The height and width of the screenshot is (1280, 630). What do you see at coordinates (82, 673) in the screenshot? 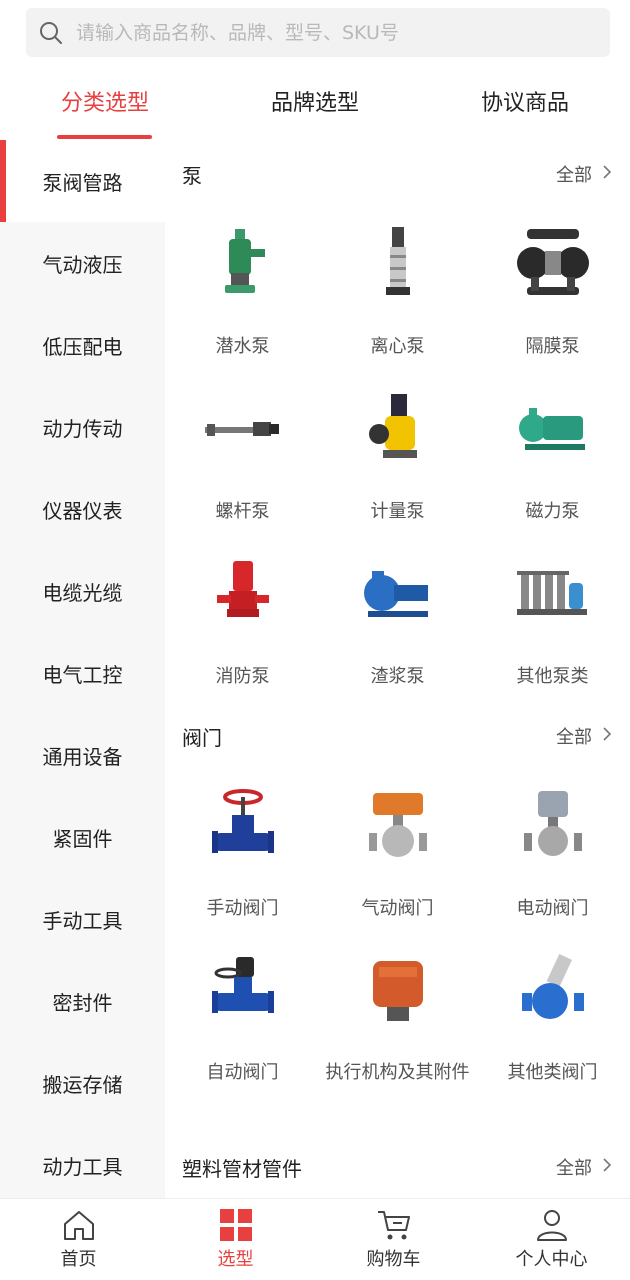
I see `sidebar-item-electrical-control: 电气工控` at bounding box center [82, 673].